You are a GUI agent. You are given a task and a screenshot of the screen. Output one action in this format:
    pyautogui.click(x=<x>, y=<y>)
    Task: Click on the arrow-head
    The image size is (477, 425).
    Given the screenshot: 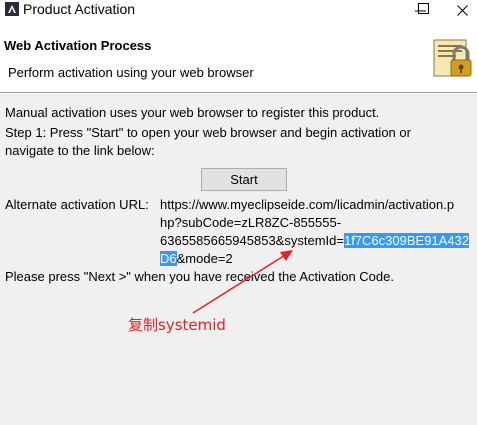 What is the action you would take?
    pyautogui.click(x=286, y=255)
    